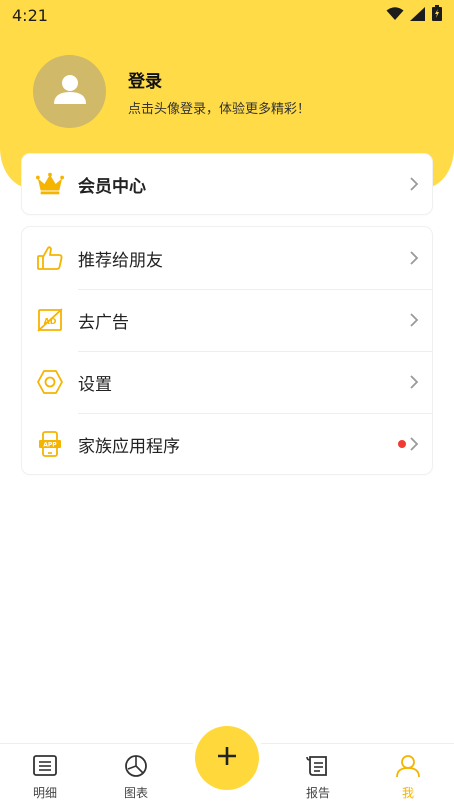 Image resolution: width=454 pixels, height=807 pixels. What do you see at coordinates (407, 793) in the screenshot?
I see `tab-label: 我` at bounding box center [407, 793].